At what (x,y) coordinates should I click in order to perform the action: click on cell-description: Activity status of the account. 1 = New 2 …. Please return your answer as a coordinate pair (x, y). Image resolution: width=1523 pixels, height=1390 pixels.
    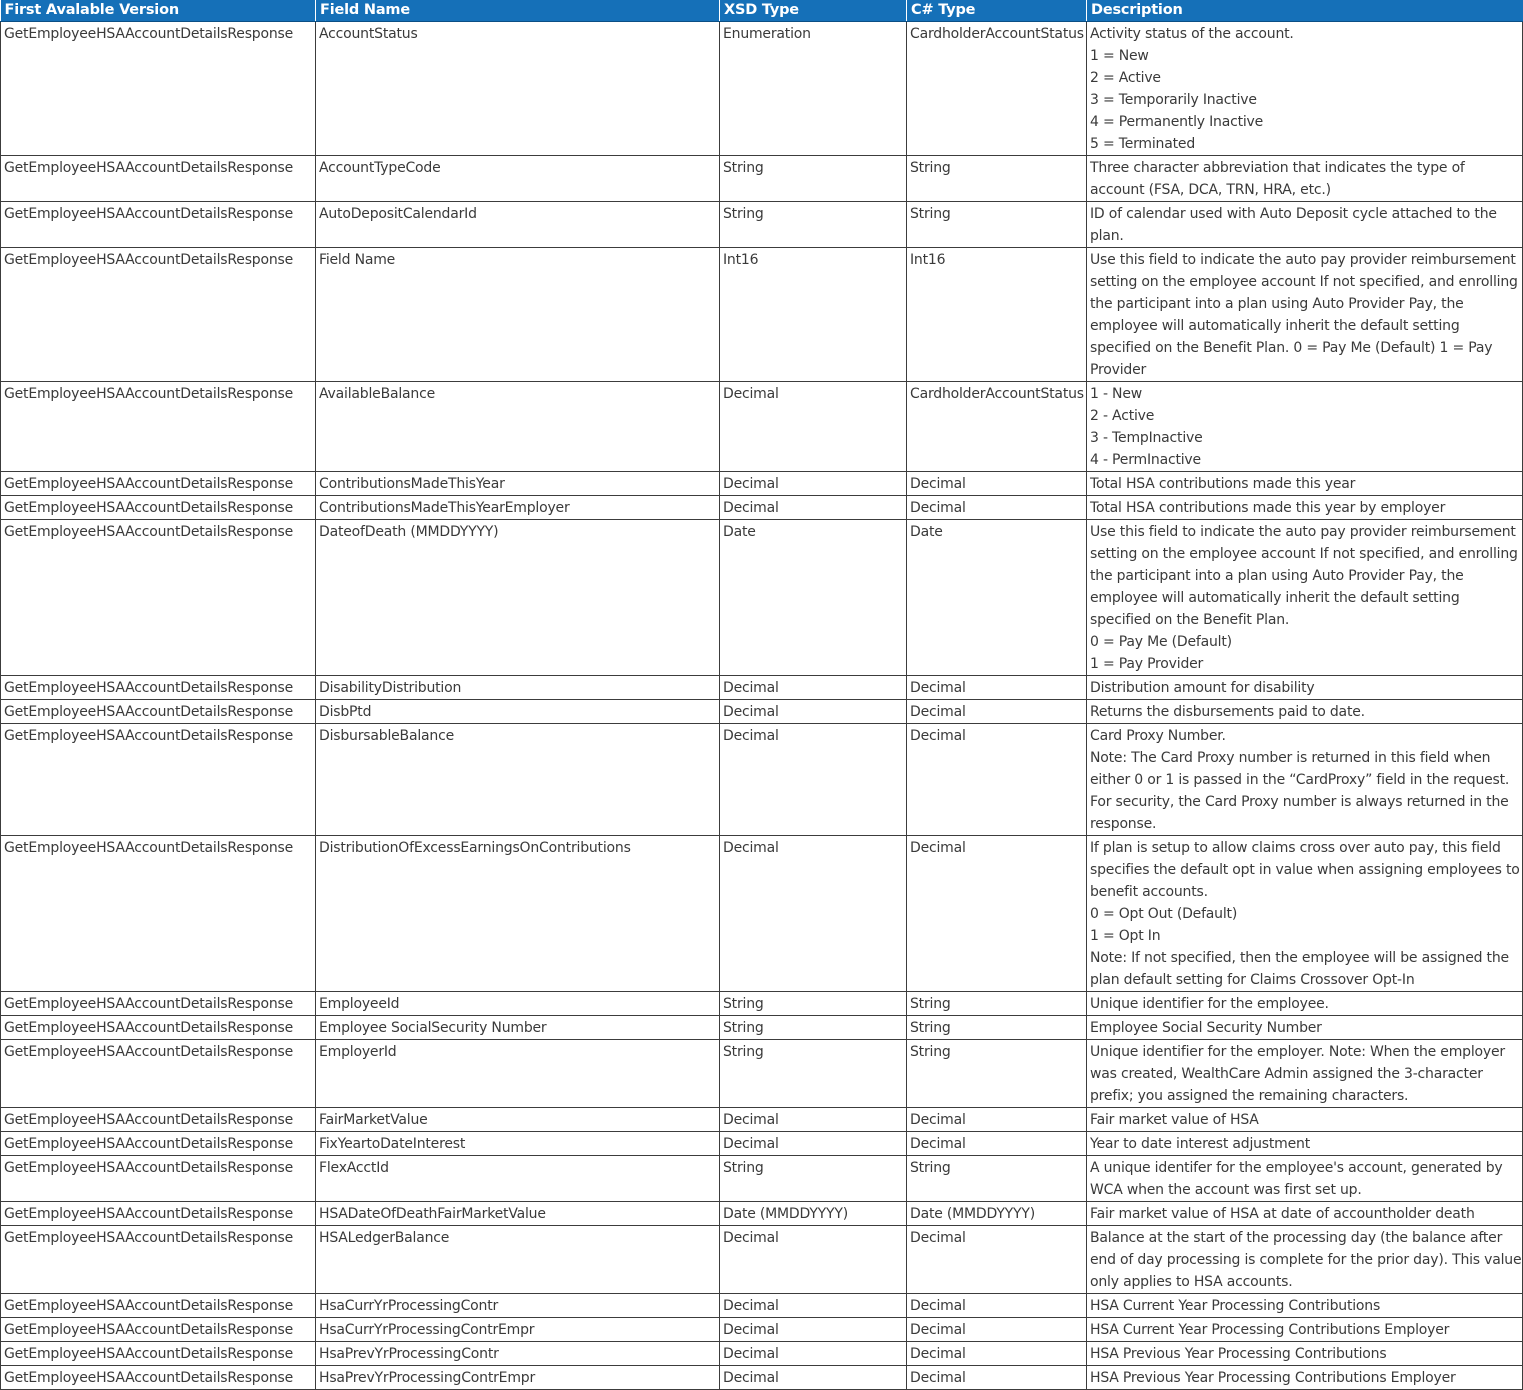
    Looking at the image, I should click on (1304, 88).